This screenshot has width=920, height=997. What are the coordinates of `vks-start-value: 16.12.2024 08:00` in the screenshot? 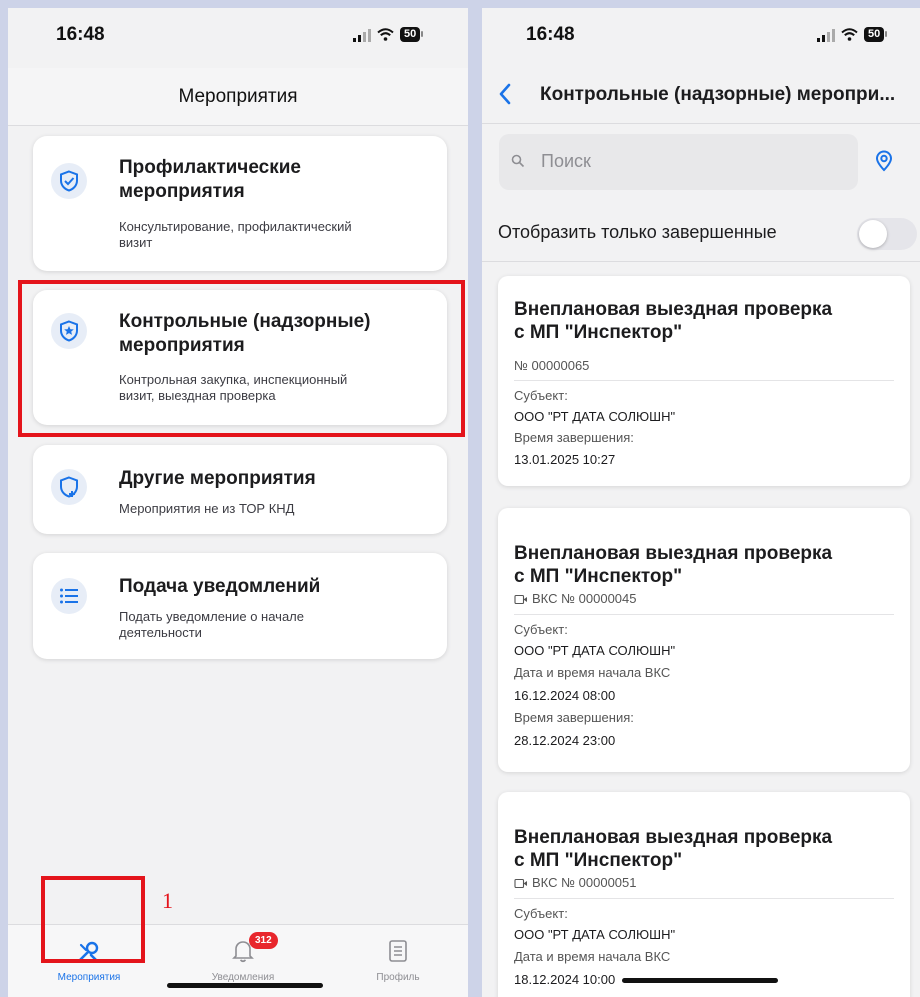 It's located at (565, 695).